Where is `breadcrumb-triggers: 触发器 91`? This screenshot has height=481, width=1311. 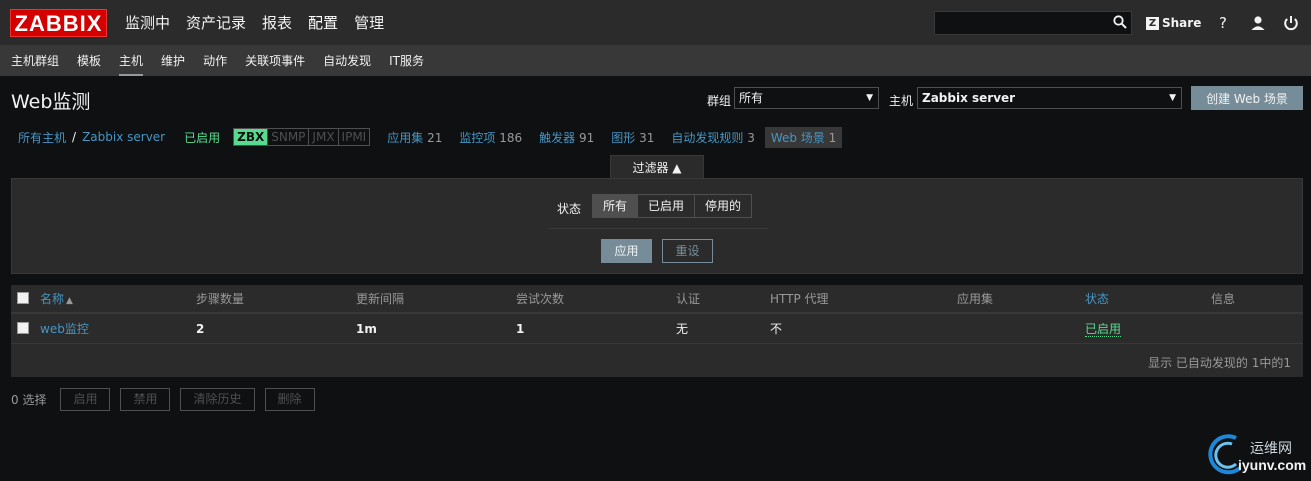
breadcrumb-triggers: 触发器 91 is located at coordinates (566, 137).